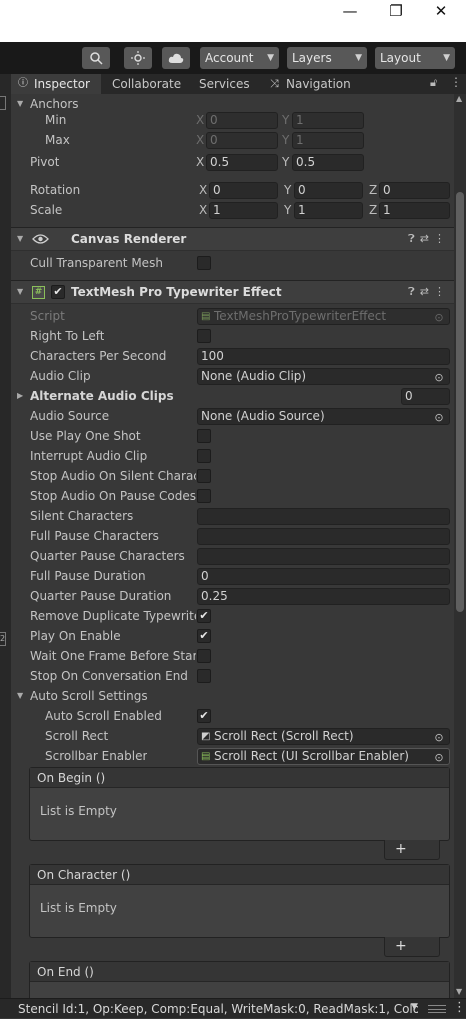 The width and height of the screenshot is (466, 1019). I want to click on anchor-max-row: Max X 0 Y 1, so click(232, 140).